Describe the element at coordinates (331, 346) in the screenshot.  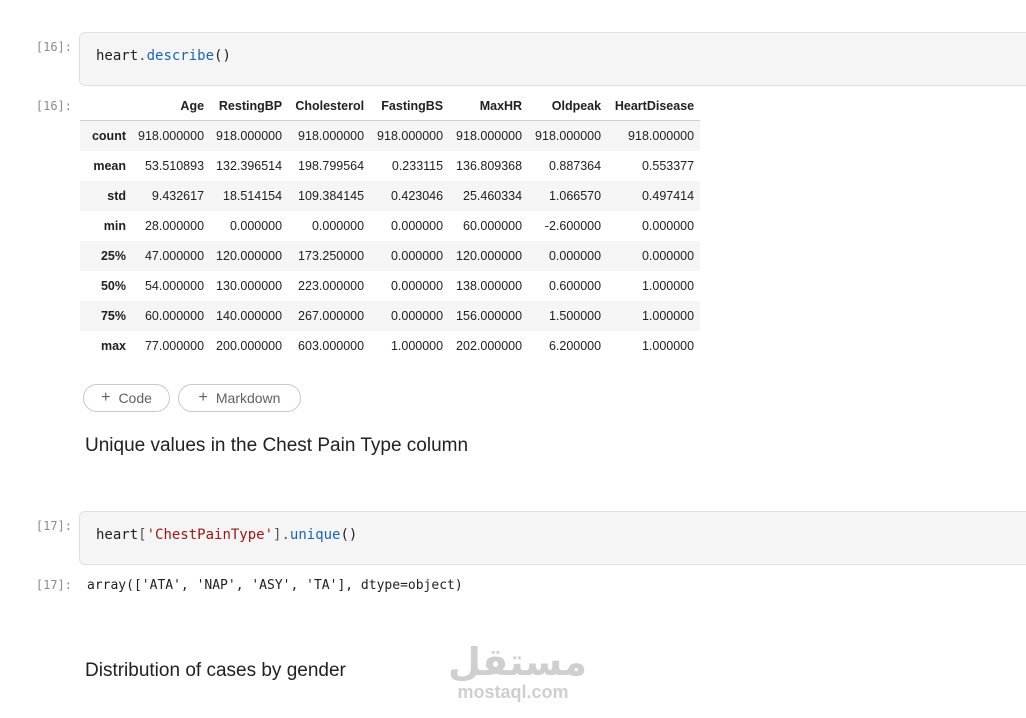
I see `table-cell: 603.000000` at that location.